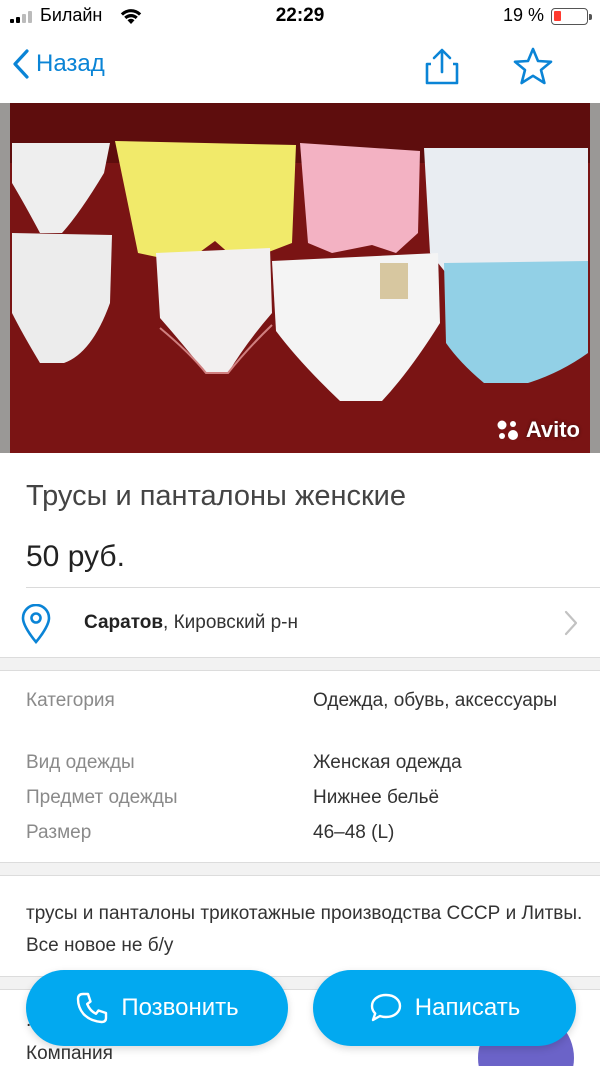 The height and width of the screenshot is (1066, 600). I want to click on listing-title: Трусы и панталоны женские, so click(216, 496).